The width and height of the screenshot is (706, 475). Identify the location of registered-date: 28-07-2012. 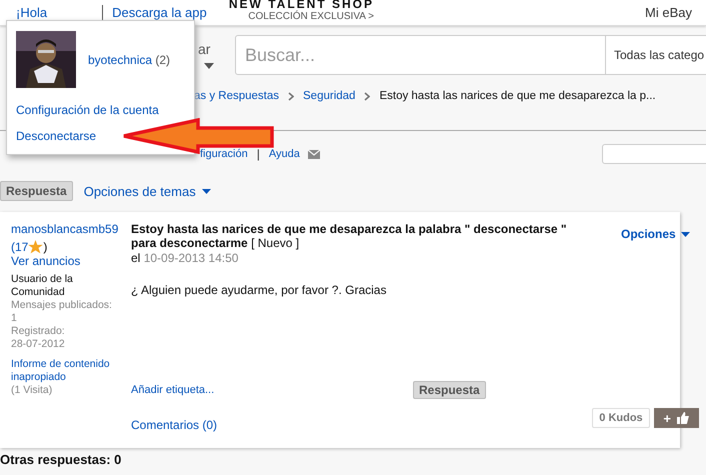
(38, 344).